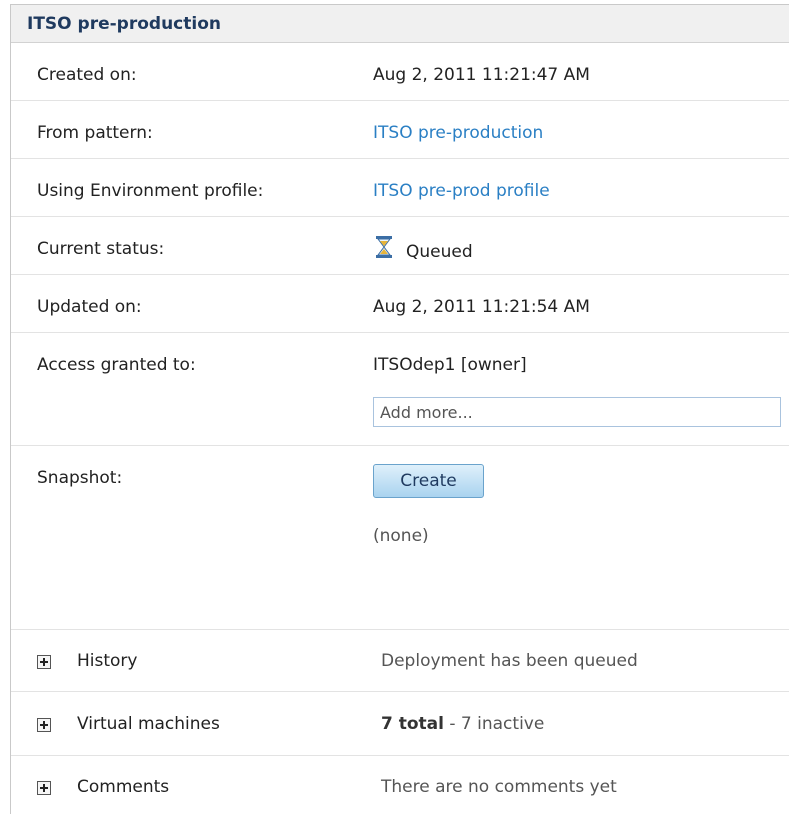 The image size is (789, 815). Describe the element at coordinates (116, 365) in the screenshot. I see `access-label: Access granted to:` at that location.